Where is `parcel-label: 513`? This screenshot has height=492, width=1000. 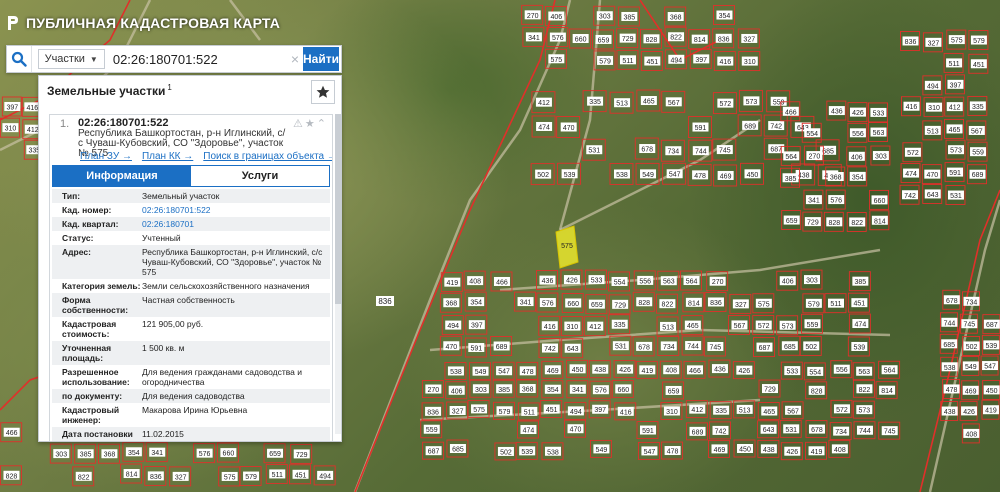
parcel-label: 513 is located at coordinates (622, 104).